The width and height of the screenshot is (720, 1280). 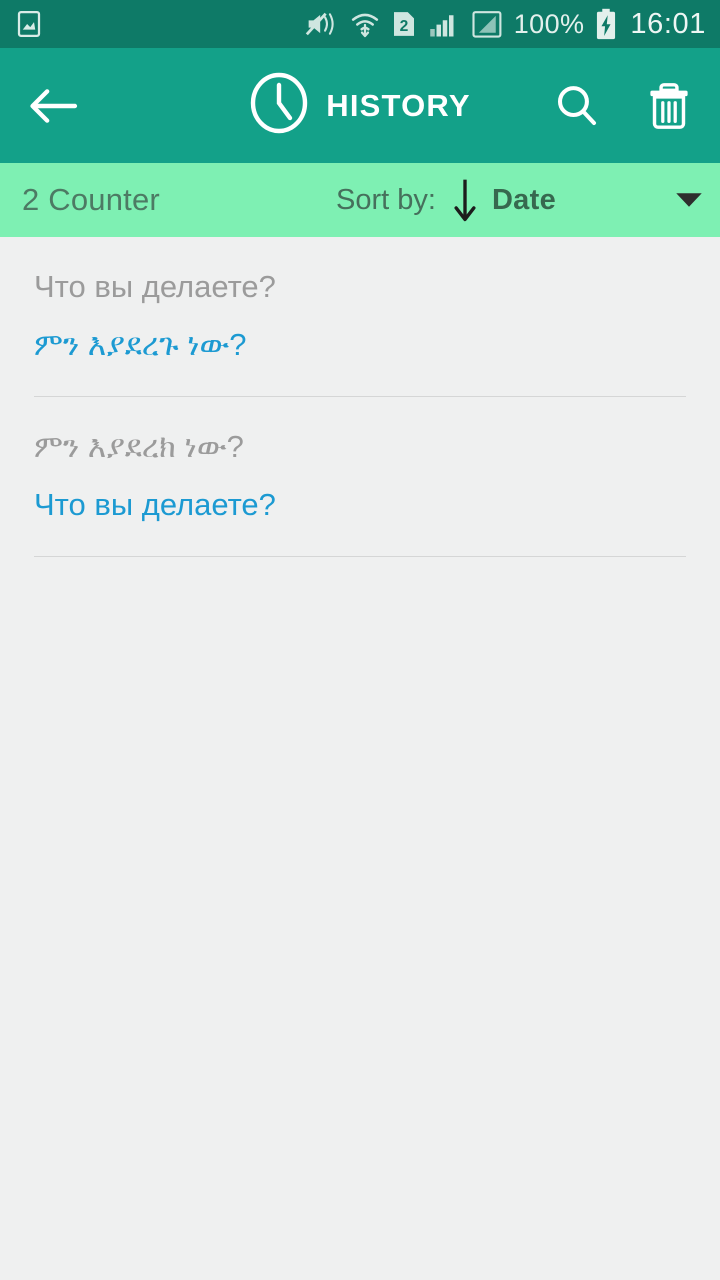 I want to click on battery-percent-label: 100%, so click(x=549, y=23).